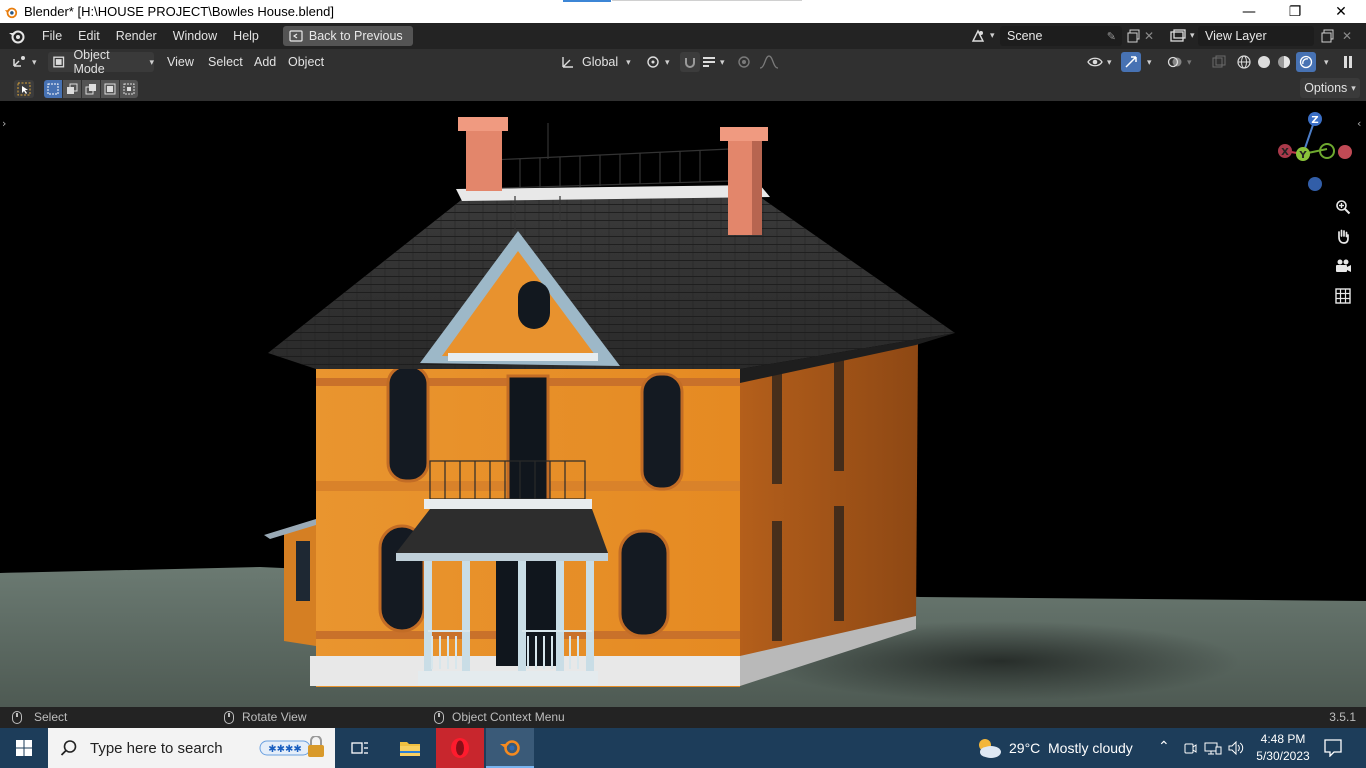  What do you see at coordinates (52, 36) in the screenshot?
I see `menu-file: File` at bounding box center [52, 36].